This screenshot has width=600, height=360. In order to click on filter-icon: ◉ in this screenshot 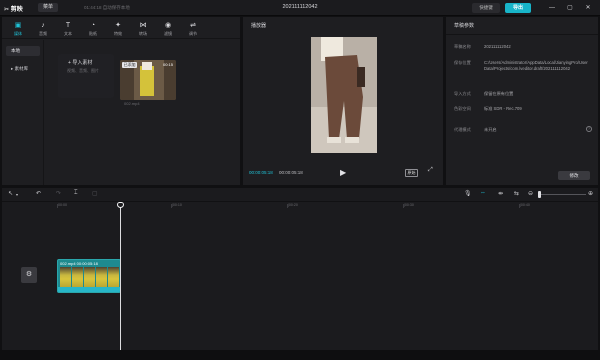, I will do `click(168, 25)`.